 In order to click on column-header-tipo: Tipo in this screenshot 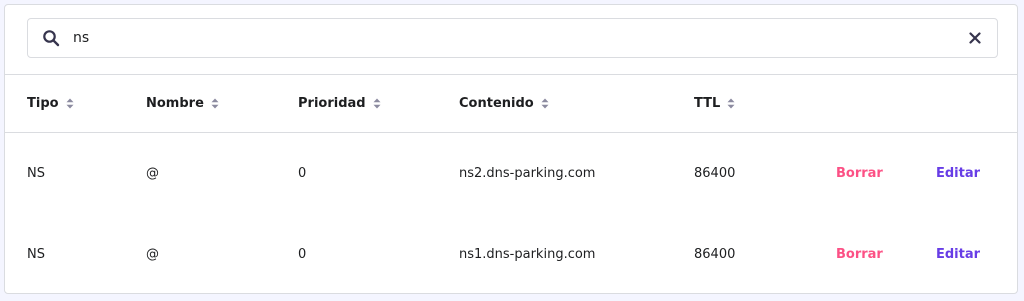, I will do `click(50, 103)`.